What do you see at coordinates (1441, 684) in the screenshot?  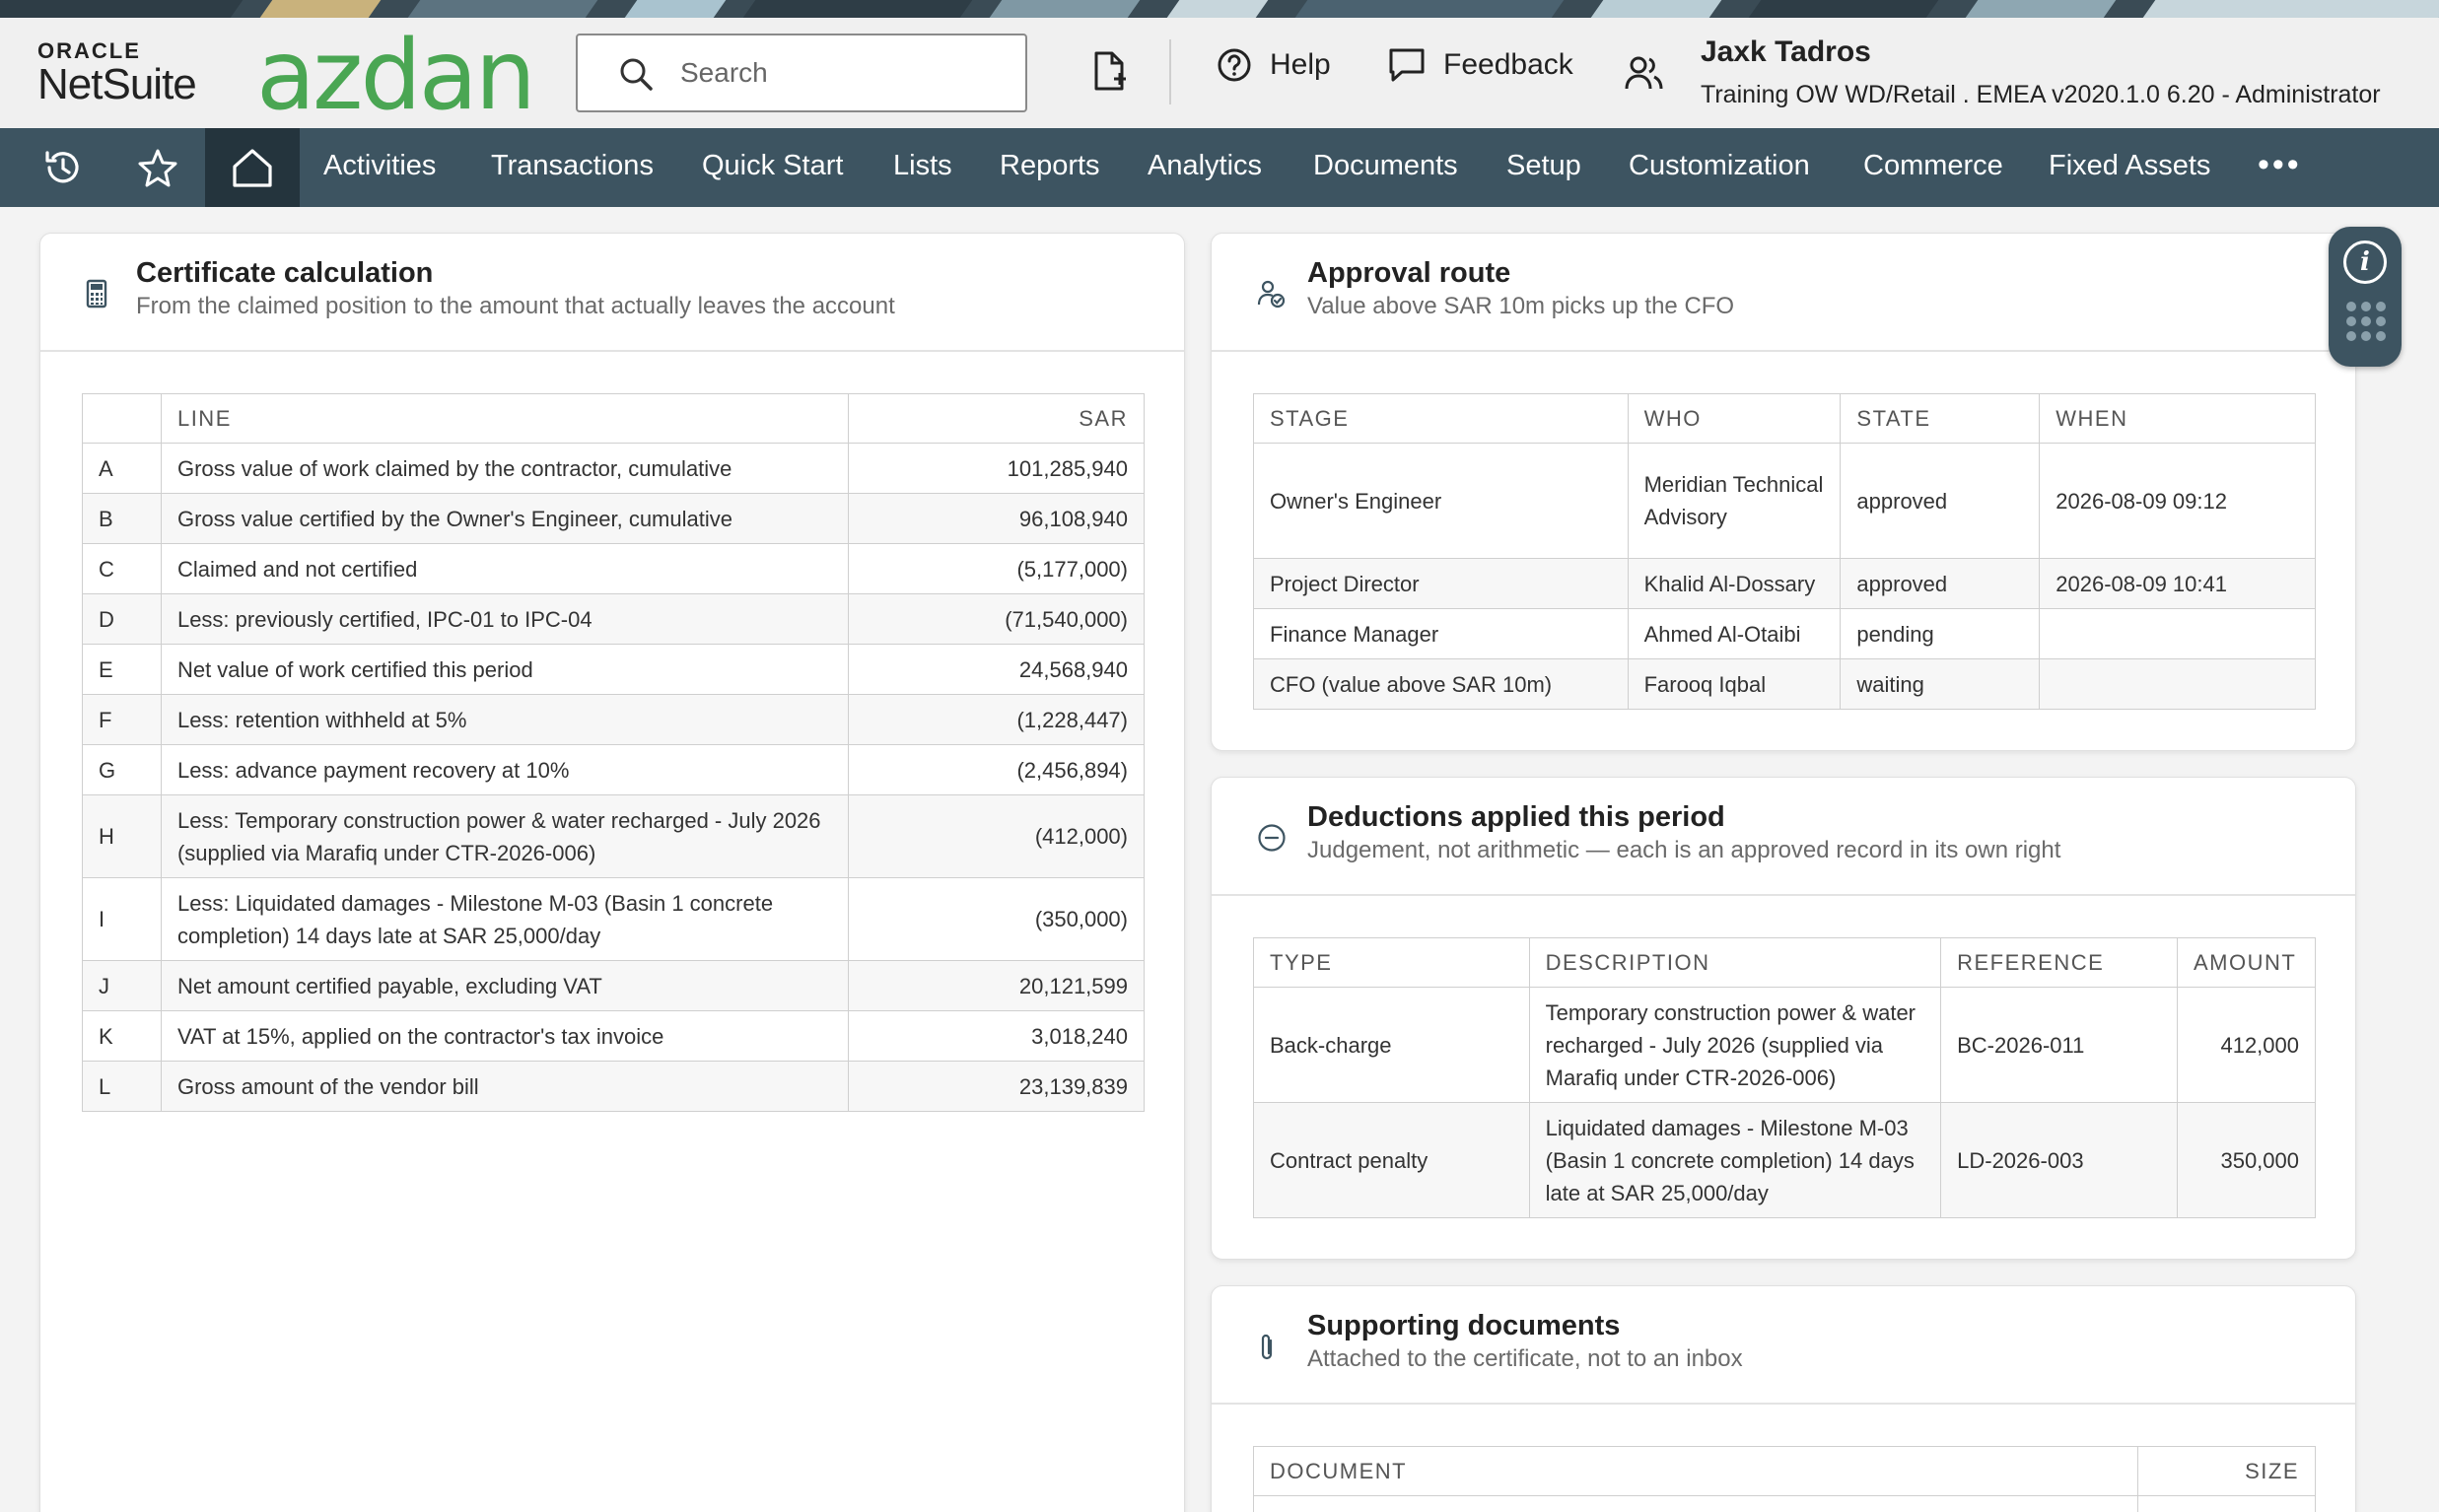 I see `row-stage: CFO (value above SAR 10m)` at bounding box center [1441, 684].